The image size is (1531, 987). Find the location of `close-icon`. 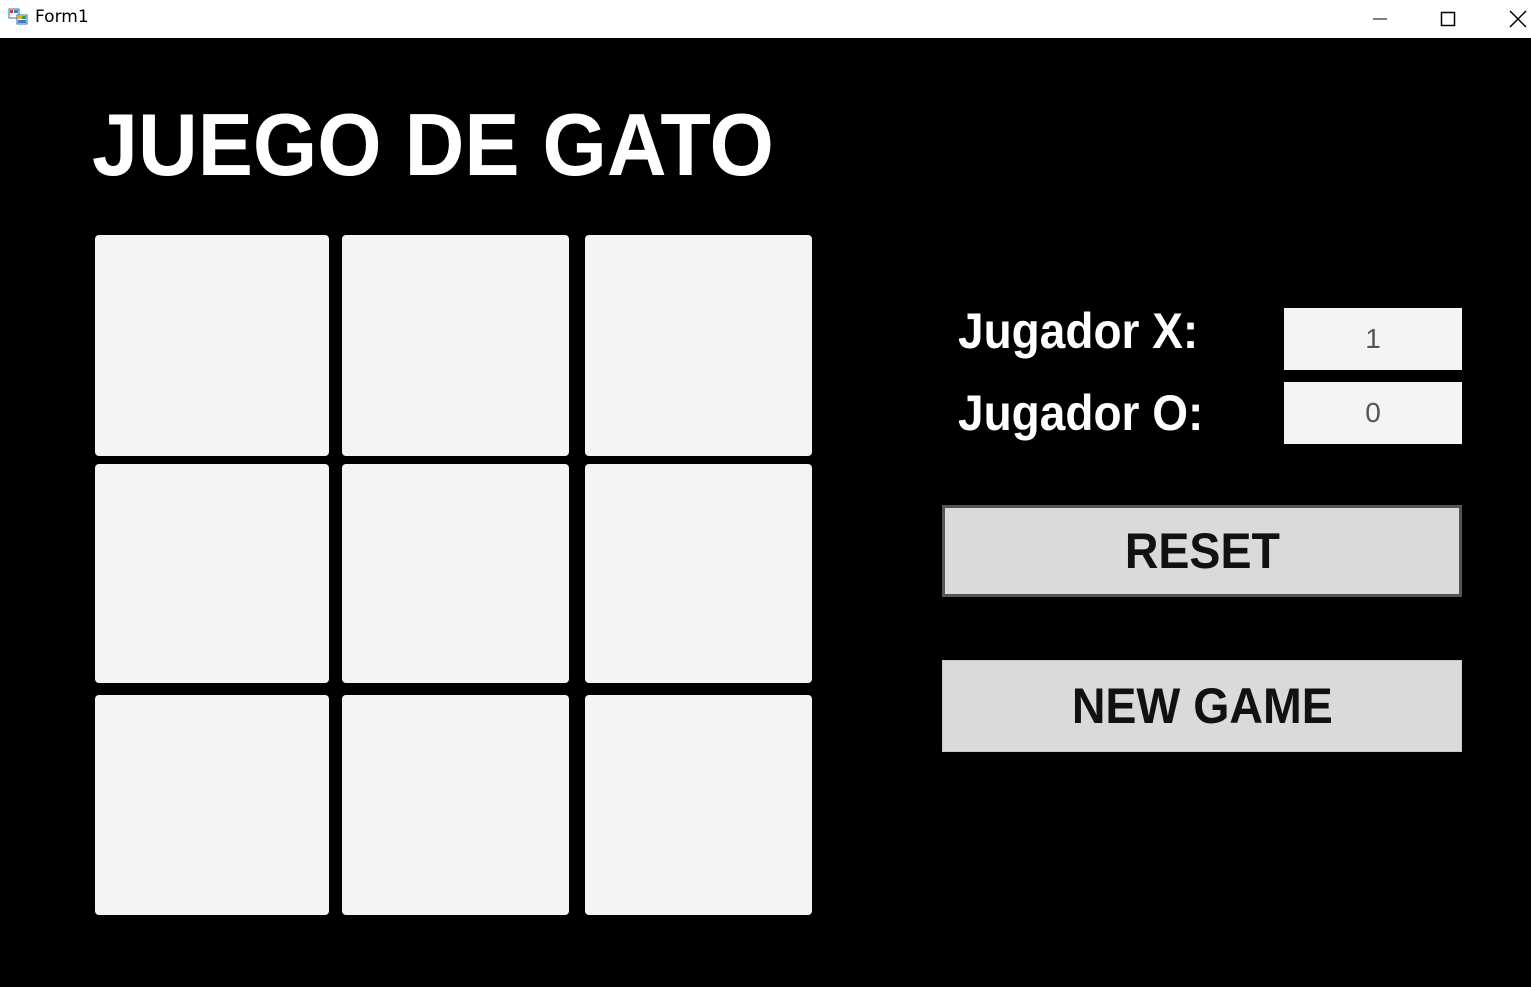

close-icon is located at coordinates (1518, 19).